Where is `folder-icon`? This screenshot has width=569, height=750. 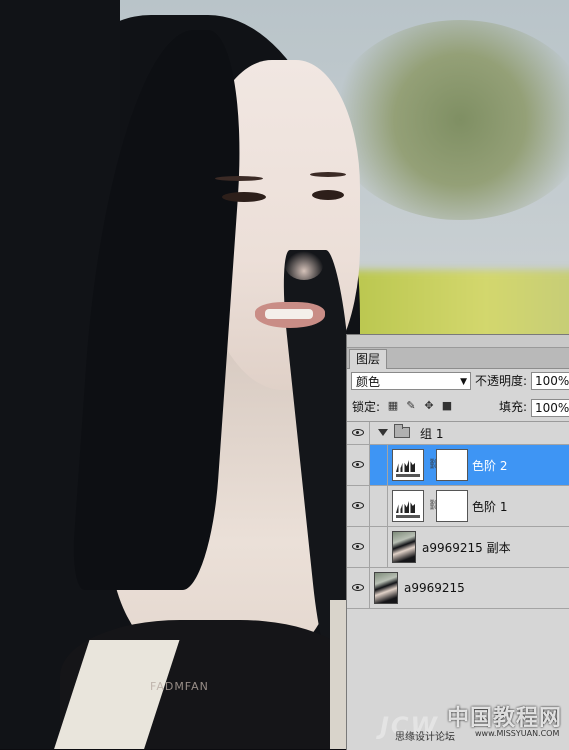
folder-icon is located at coordinates (402, 431).